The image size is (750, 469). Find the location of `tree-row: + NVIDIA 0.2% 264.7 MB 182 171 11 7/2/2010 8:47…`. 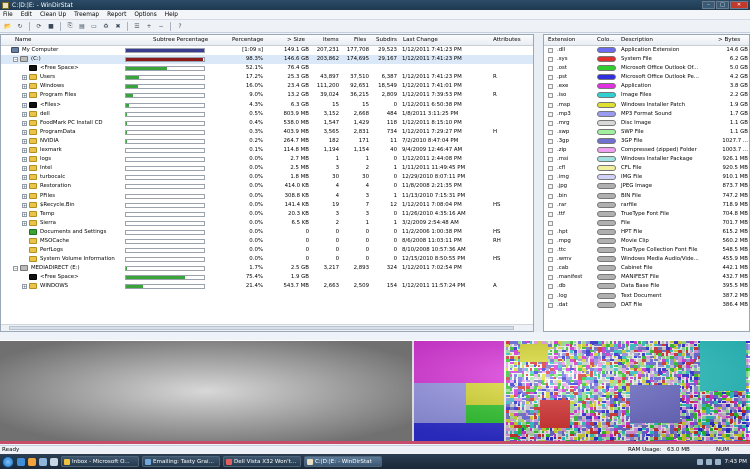

tree-row: + NVIDIA 0.2% 264.7 MB 182 171 11 7/2/2010 8:47… is located at coordinates (267, 141).